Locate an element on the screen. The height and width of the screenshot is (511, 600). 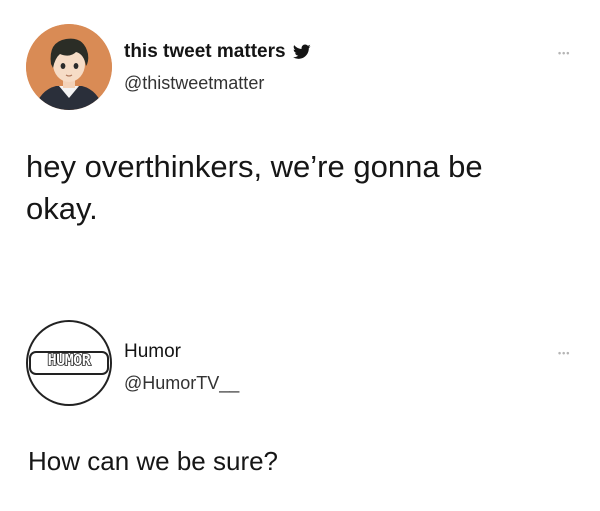
display-name-row: this tweet matters is located at coordinates (217, 52).